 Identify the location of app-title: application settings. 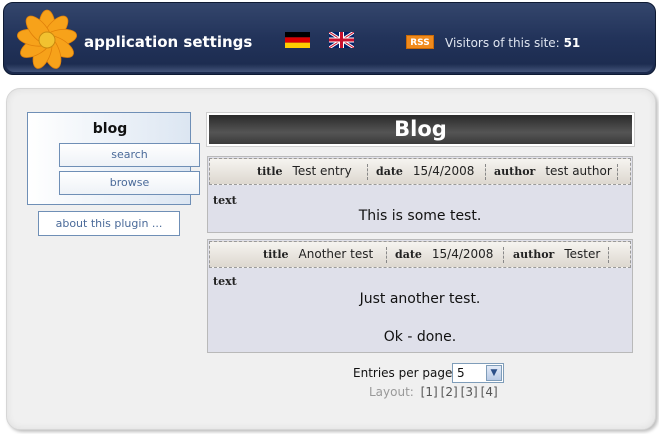
(168, 42).